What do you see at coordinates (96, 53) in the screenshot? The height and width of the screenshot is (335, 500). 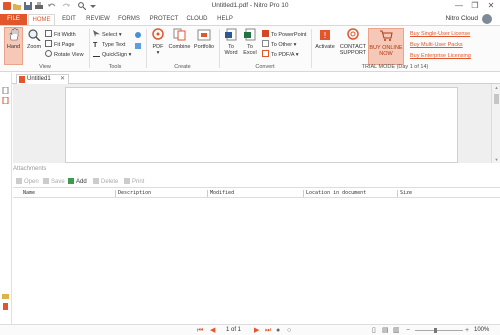 I see `signature-icon` at bounding box center [96, 53].